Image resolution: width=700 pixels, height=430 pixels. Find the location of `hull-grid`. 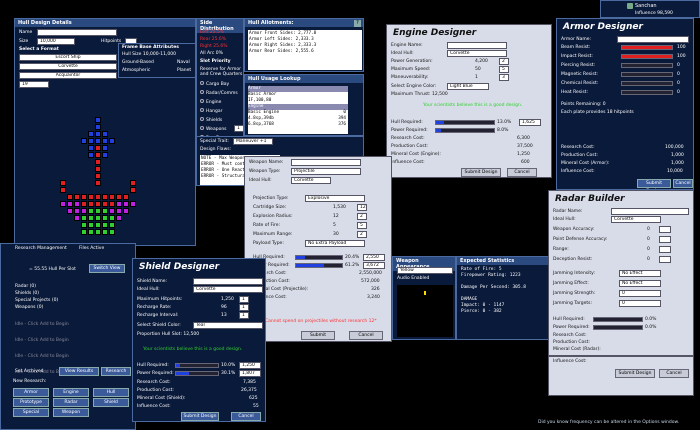

hull-grid is located at coordinates (100, 167).